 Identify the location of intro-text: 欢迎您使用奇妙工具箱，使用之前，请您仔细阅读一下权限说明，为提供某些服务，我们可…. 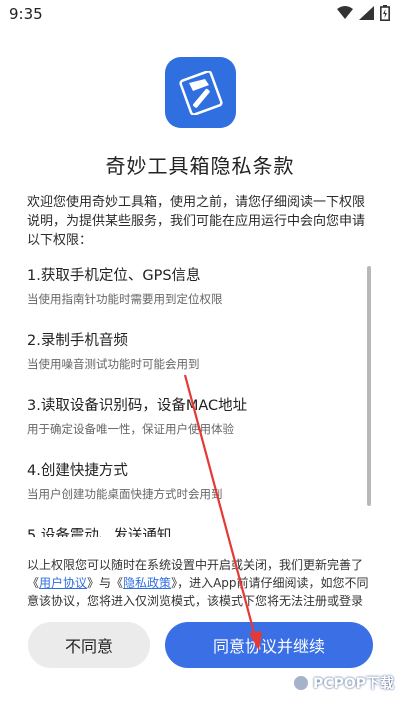
(196, 221).